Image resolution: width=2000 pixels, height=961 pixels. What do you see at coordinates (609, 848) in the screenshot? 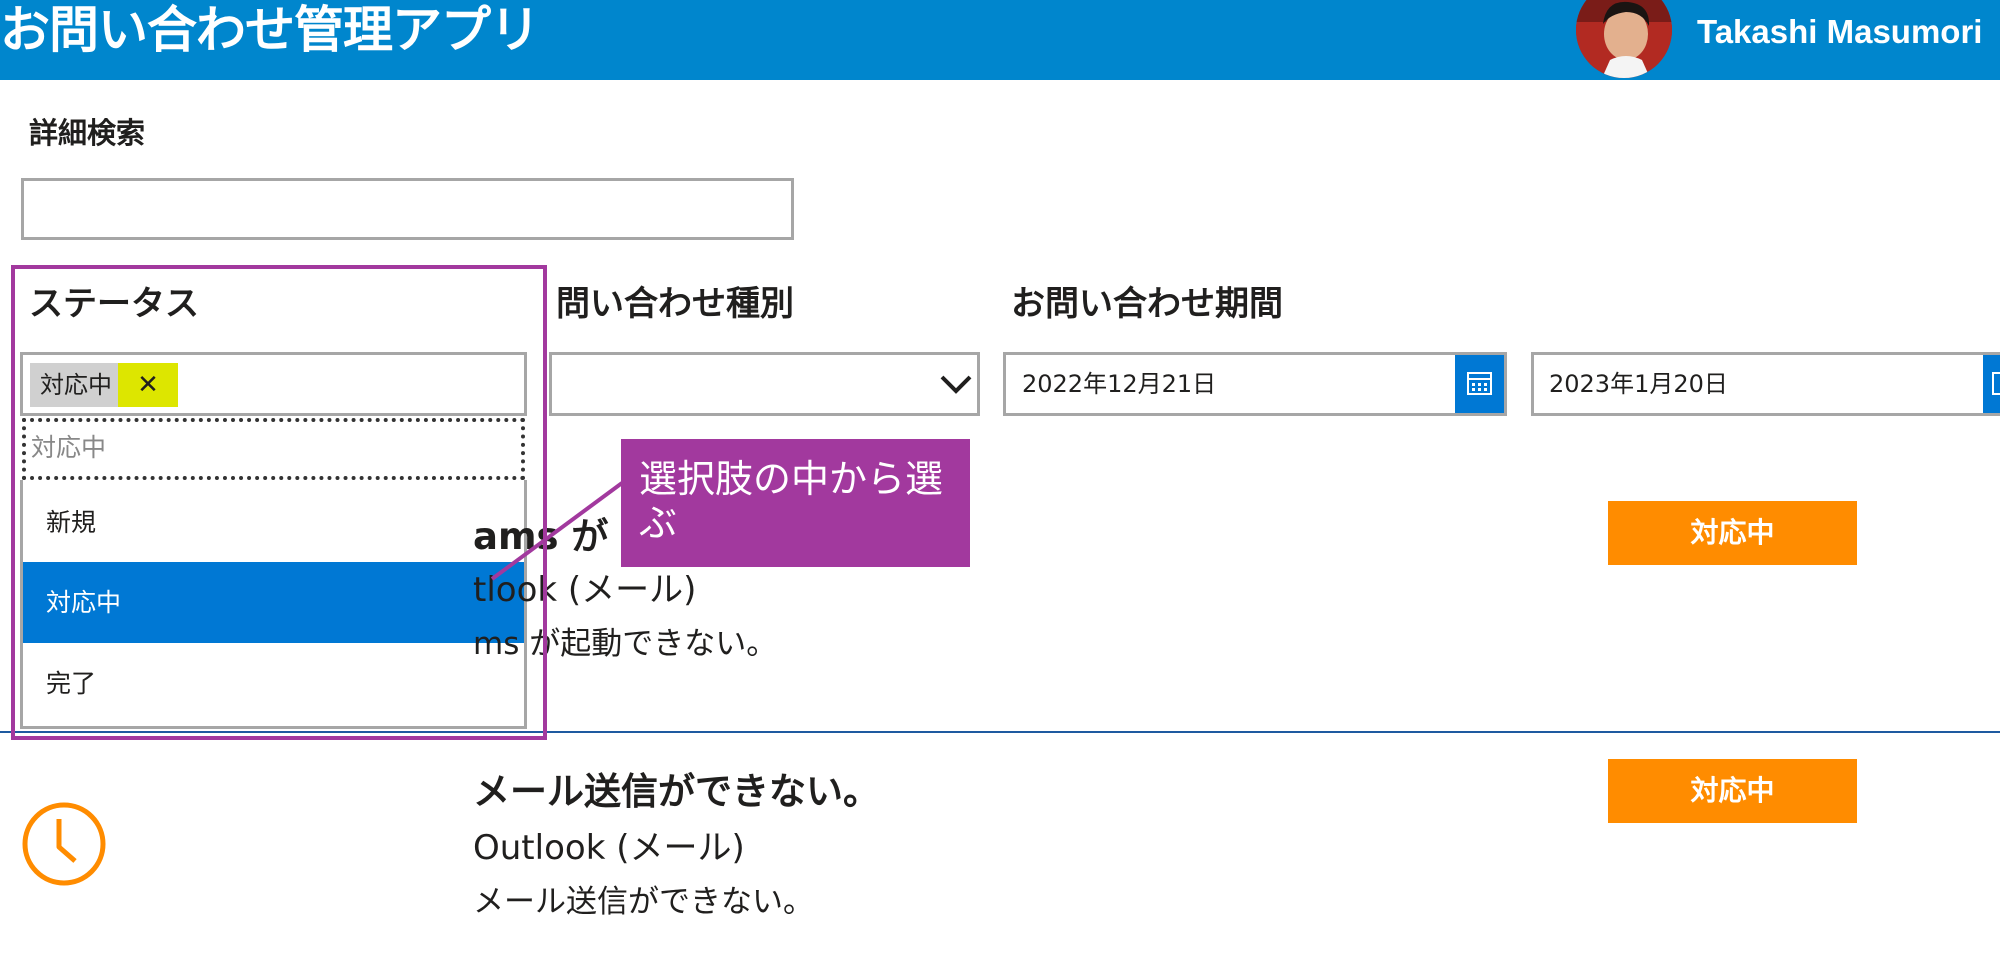
I see `inquiry-category: Outlook (メール)` at bounding box center [609, 848].